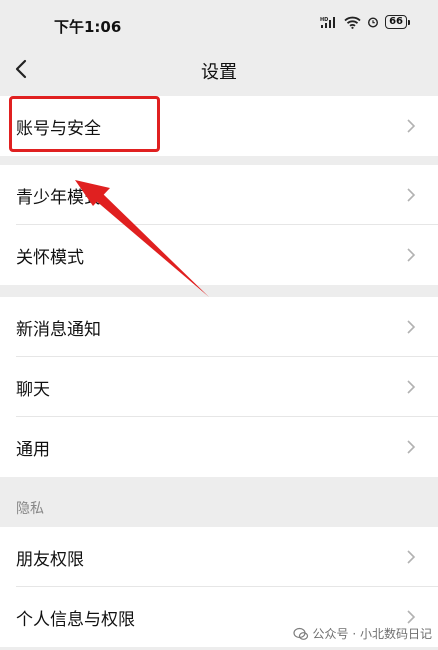 Image resolution: width=438 pixels, height=650 pixels. What do you see at coordinates (219, 195) in the screenshot?
I see `settings-row-teen-mode: 青少年模式` at bounding box center [219, 195].